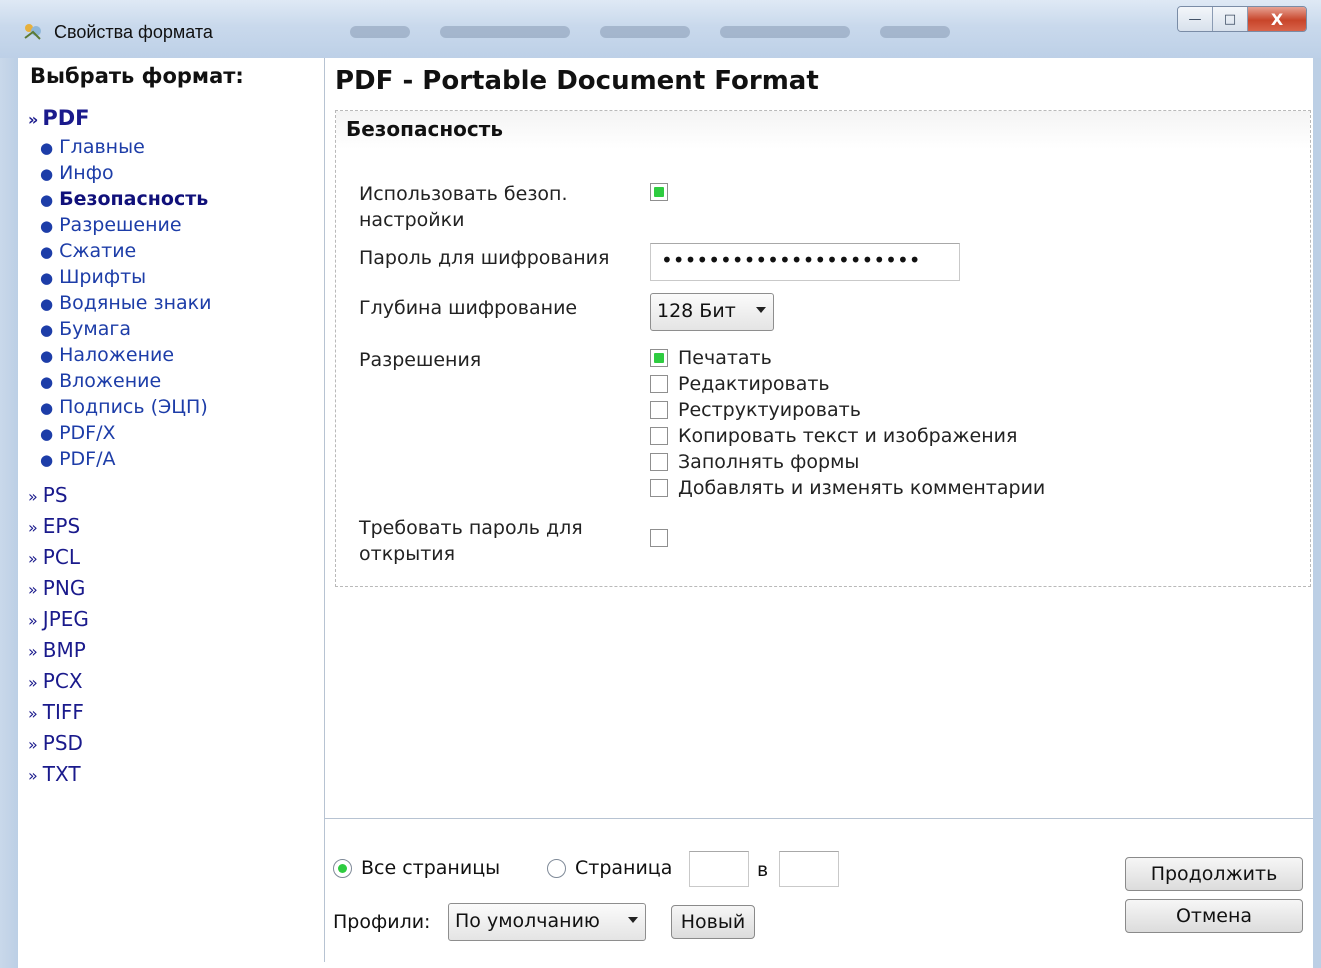 The image size is (1321, 968). What do you see at coordinates (87, 433) in the screenshot?
I see `sidebar-subitem-label: PDF/X` at bounding box center [87, 433].